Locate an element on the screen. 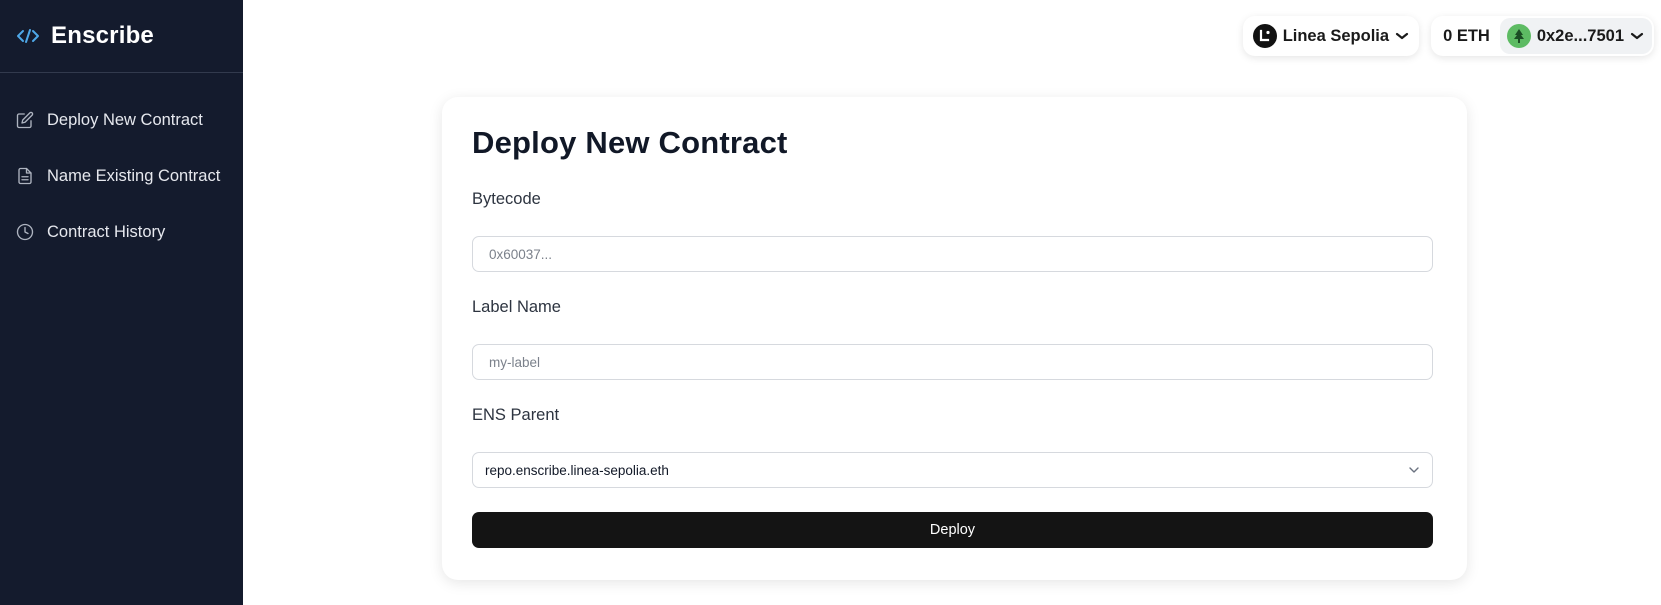 Image resolution: width=1661 pixels, height=605 pixels. network-selector: Linea Sepolia is located at coordinates (1331, 36).